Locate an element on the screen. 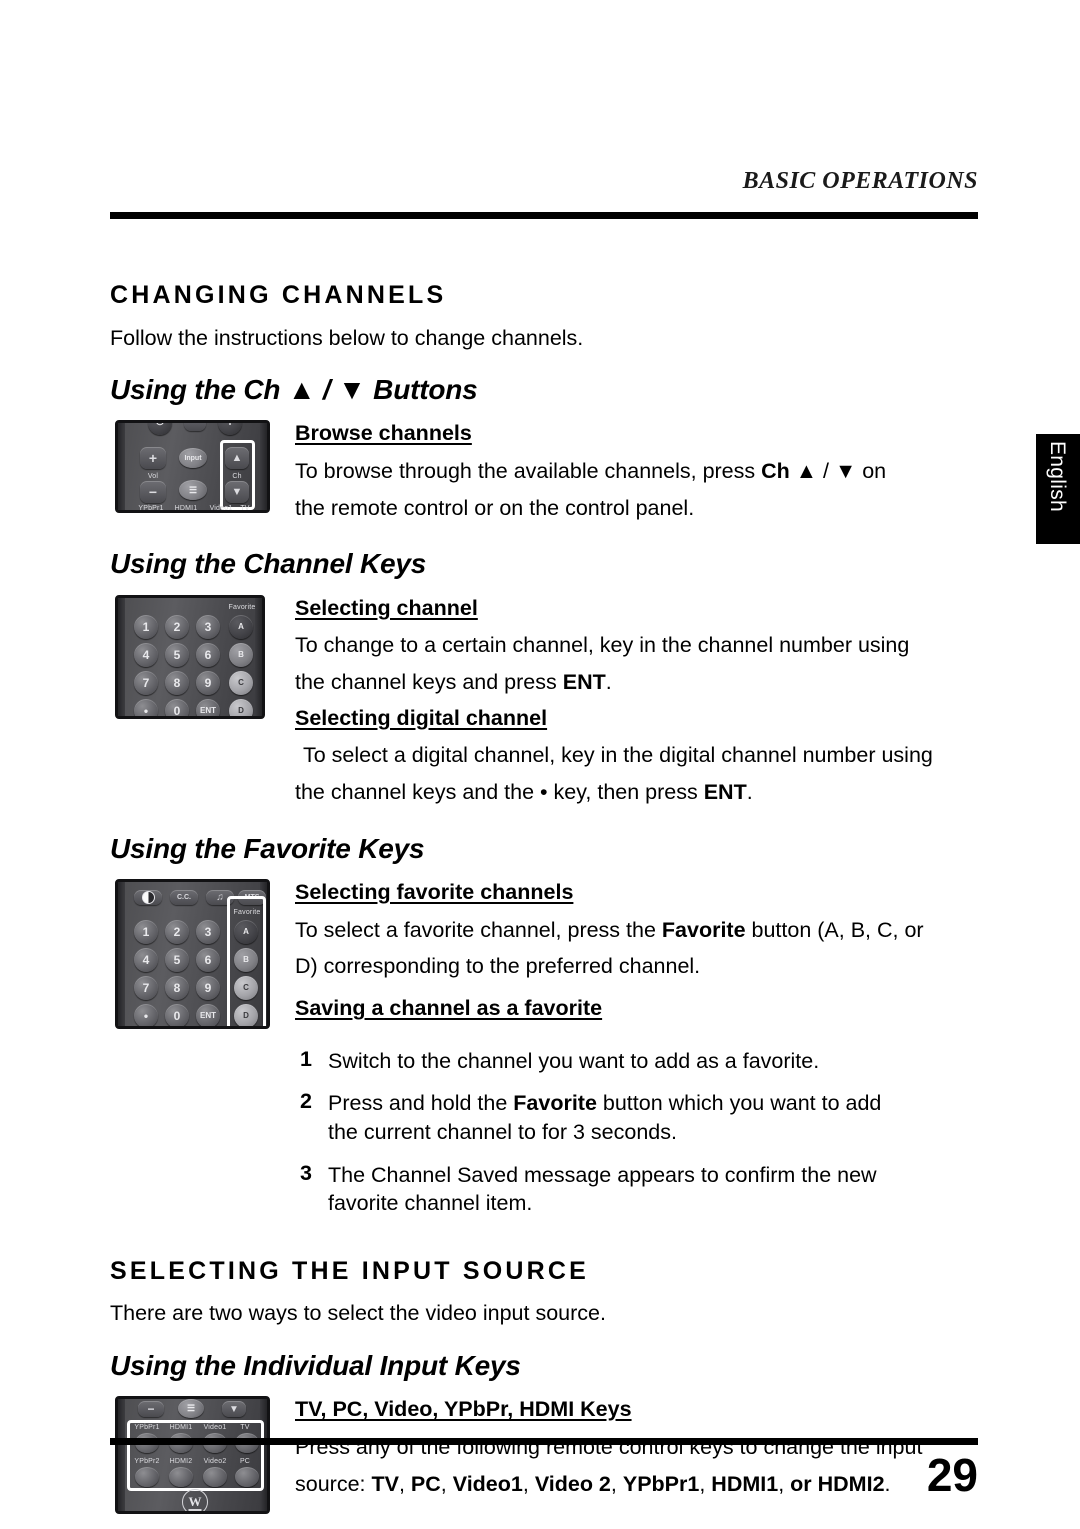  language-tab: English is located at coordinates (1058, 489).